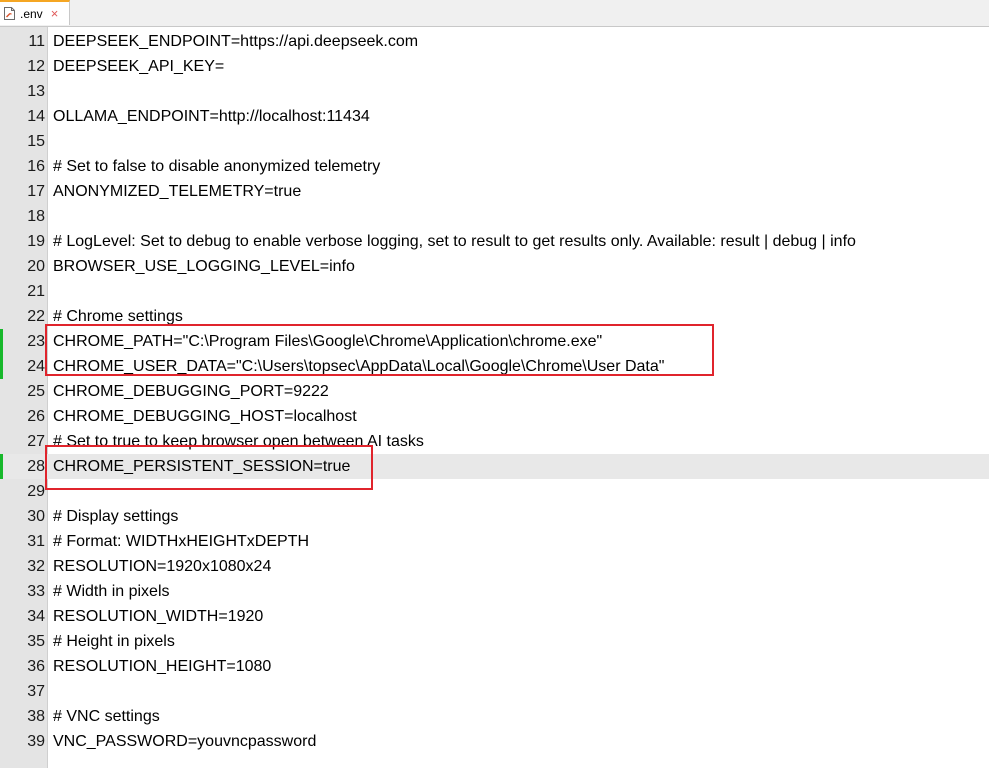  Describe the element at coordinates (36, 466) in the screenshot. I see `line-number: 28` at that location.